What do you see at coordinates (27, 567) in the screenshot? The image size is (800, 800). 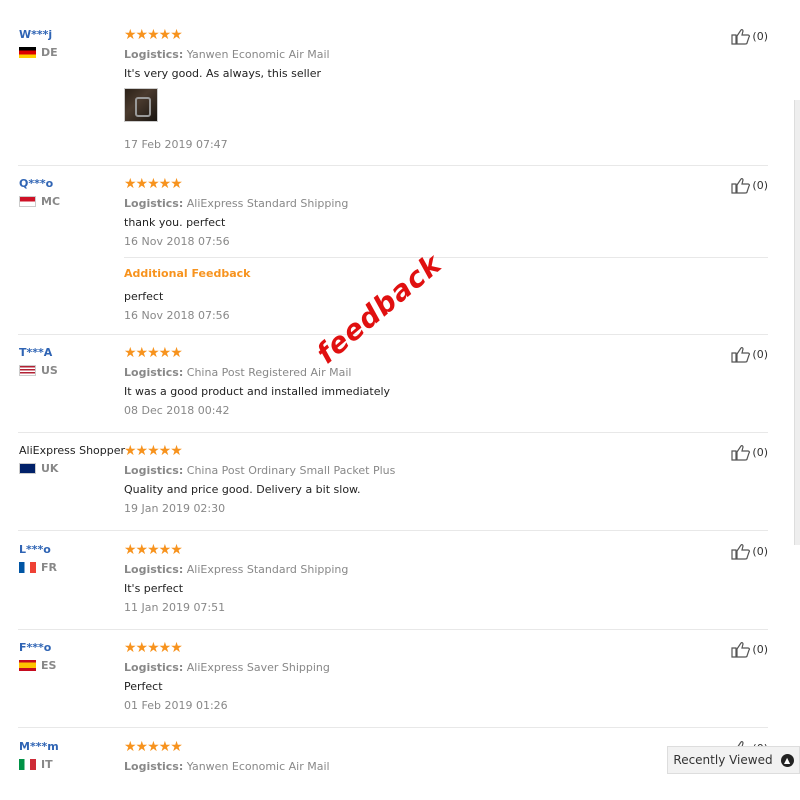 I see `flag-fr-icon` at bounding box center [27, 567].